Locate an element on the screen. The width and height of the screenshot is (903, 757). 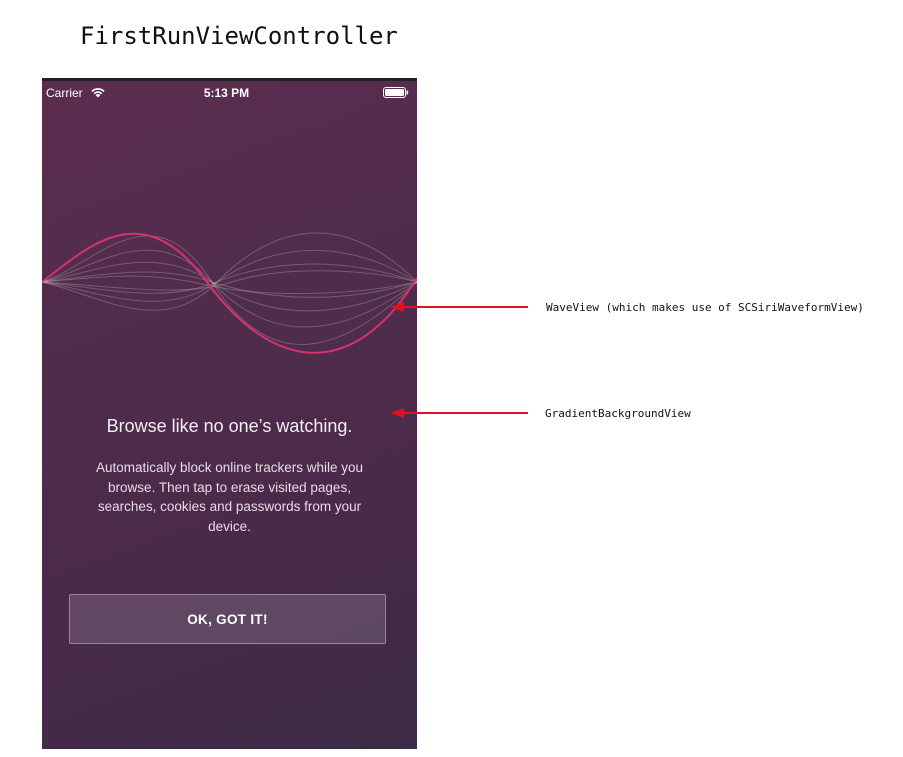
ok-got-it-button: OK, GOT IT! is located at coordinates (227, 619).